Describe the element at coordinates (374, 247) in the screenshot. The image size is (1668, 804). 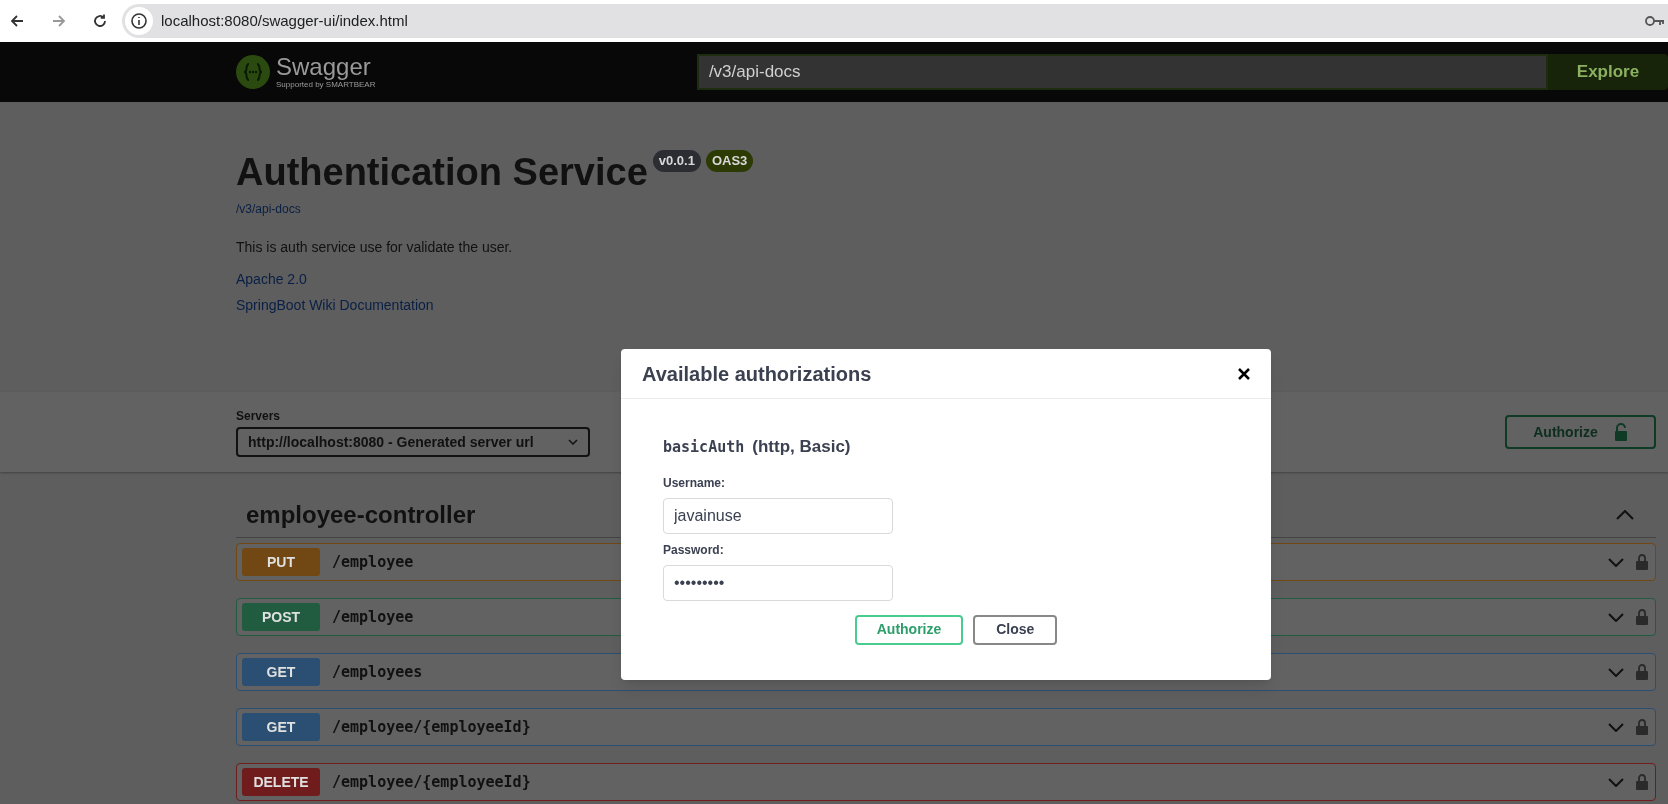
I see `api-description: This is auth service use for validate the user.` at that location.